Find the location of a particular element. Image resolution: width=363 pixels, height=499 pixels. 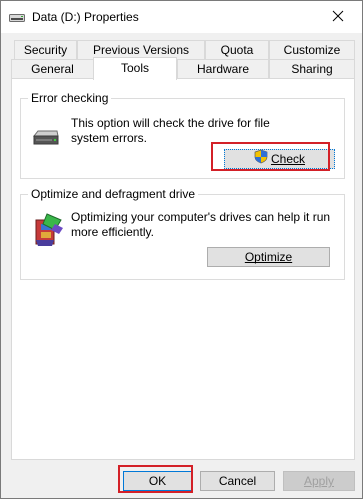

tab-hardware: Hardware is located at coordinates (223, 69).